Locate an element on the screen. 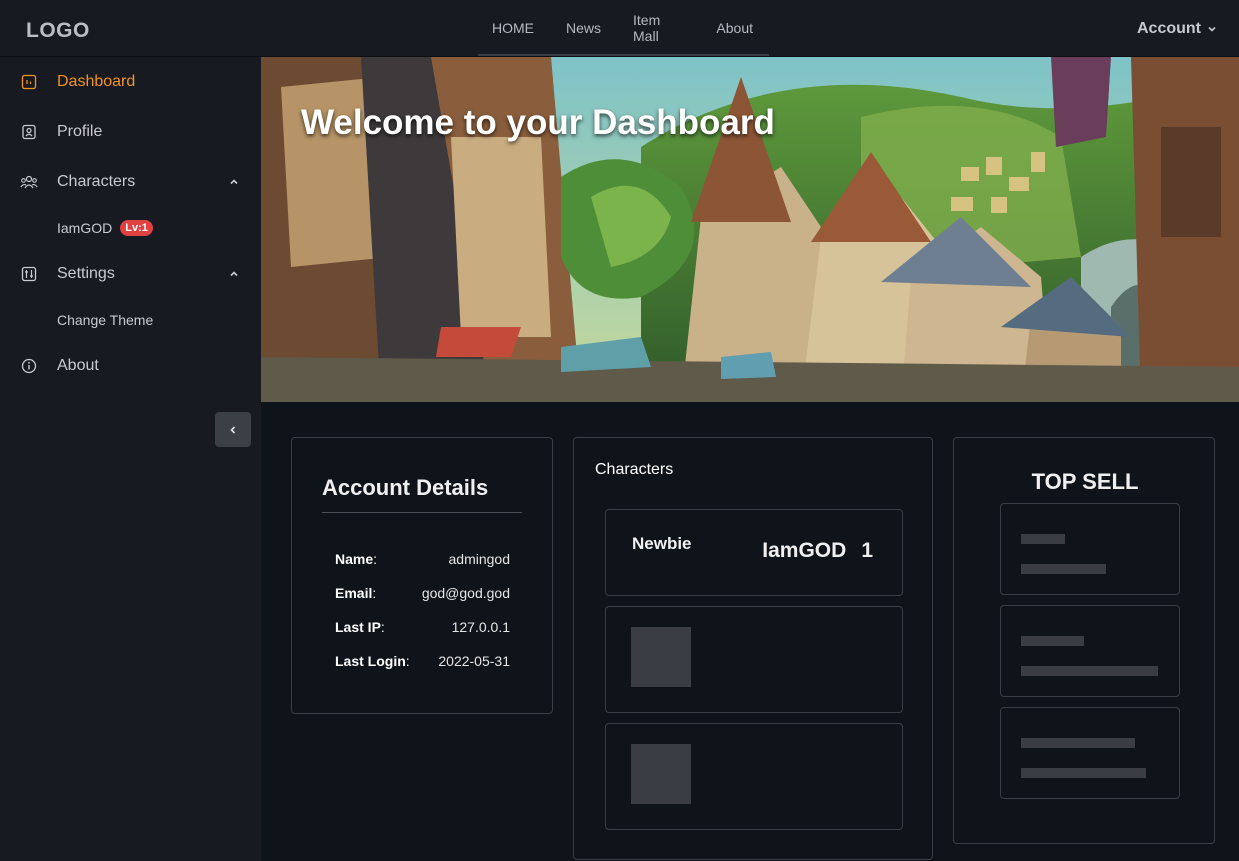 This screenshot has width=1239, height=861. sidebar-item-characters: Characters is located at coordinates (130, 182).